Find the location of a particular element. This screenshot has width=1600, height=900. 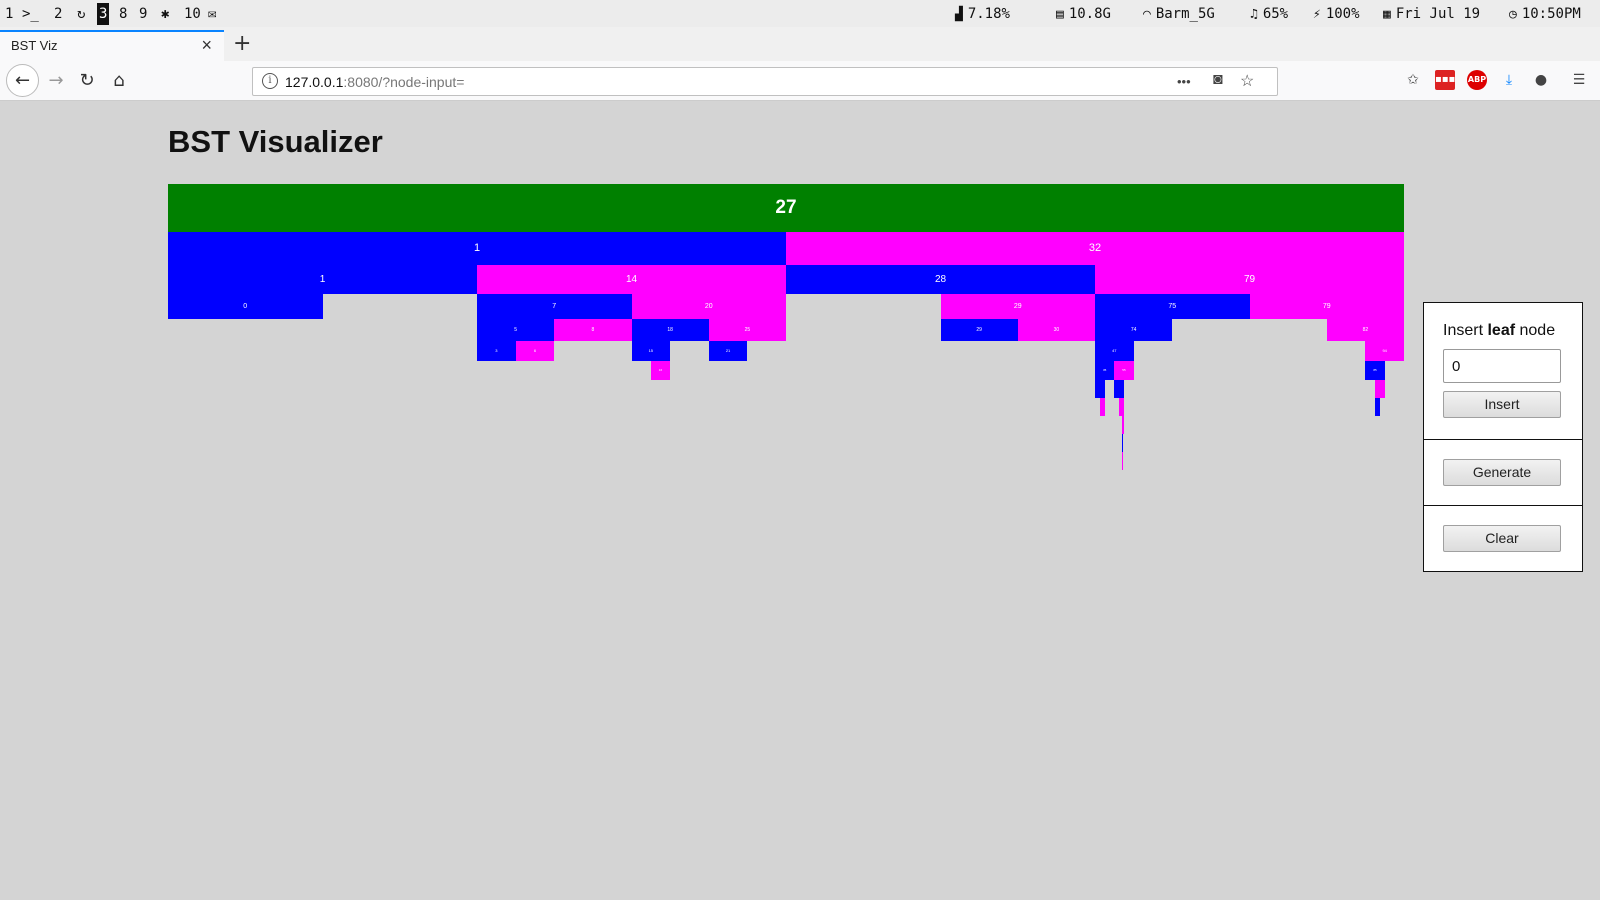

insert-heading: Insert leaf node is located at coordinates (1499, 330).